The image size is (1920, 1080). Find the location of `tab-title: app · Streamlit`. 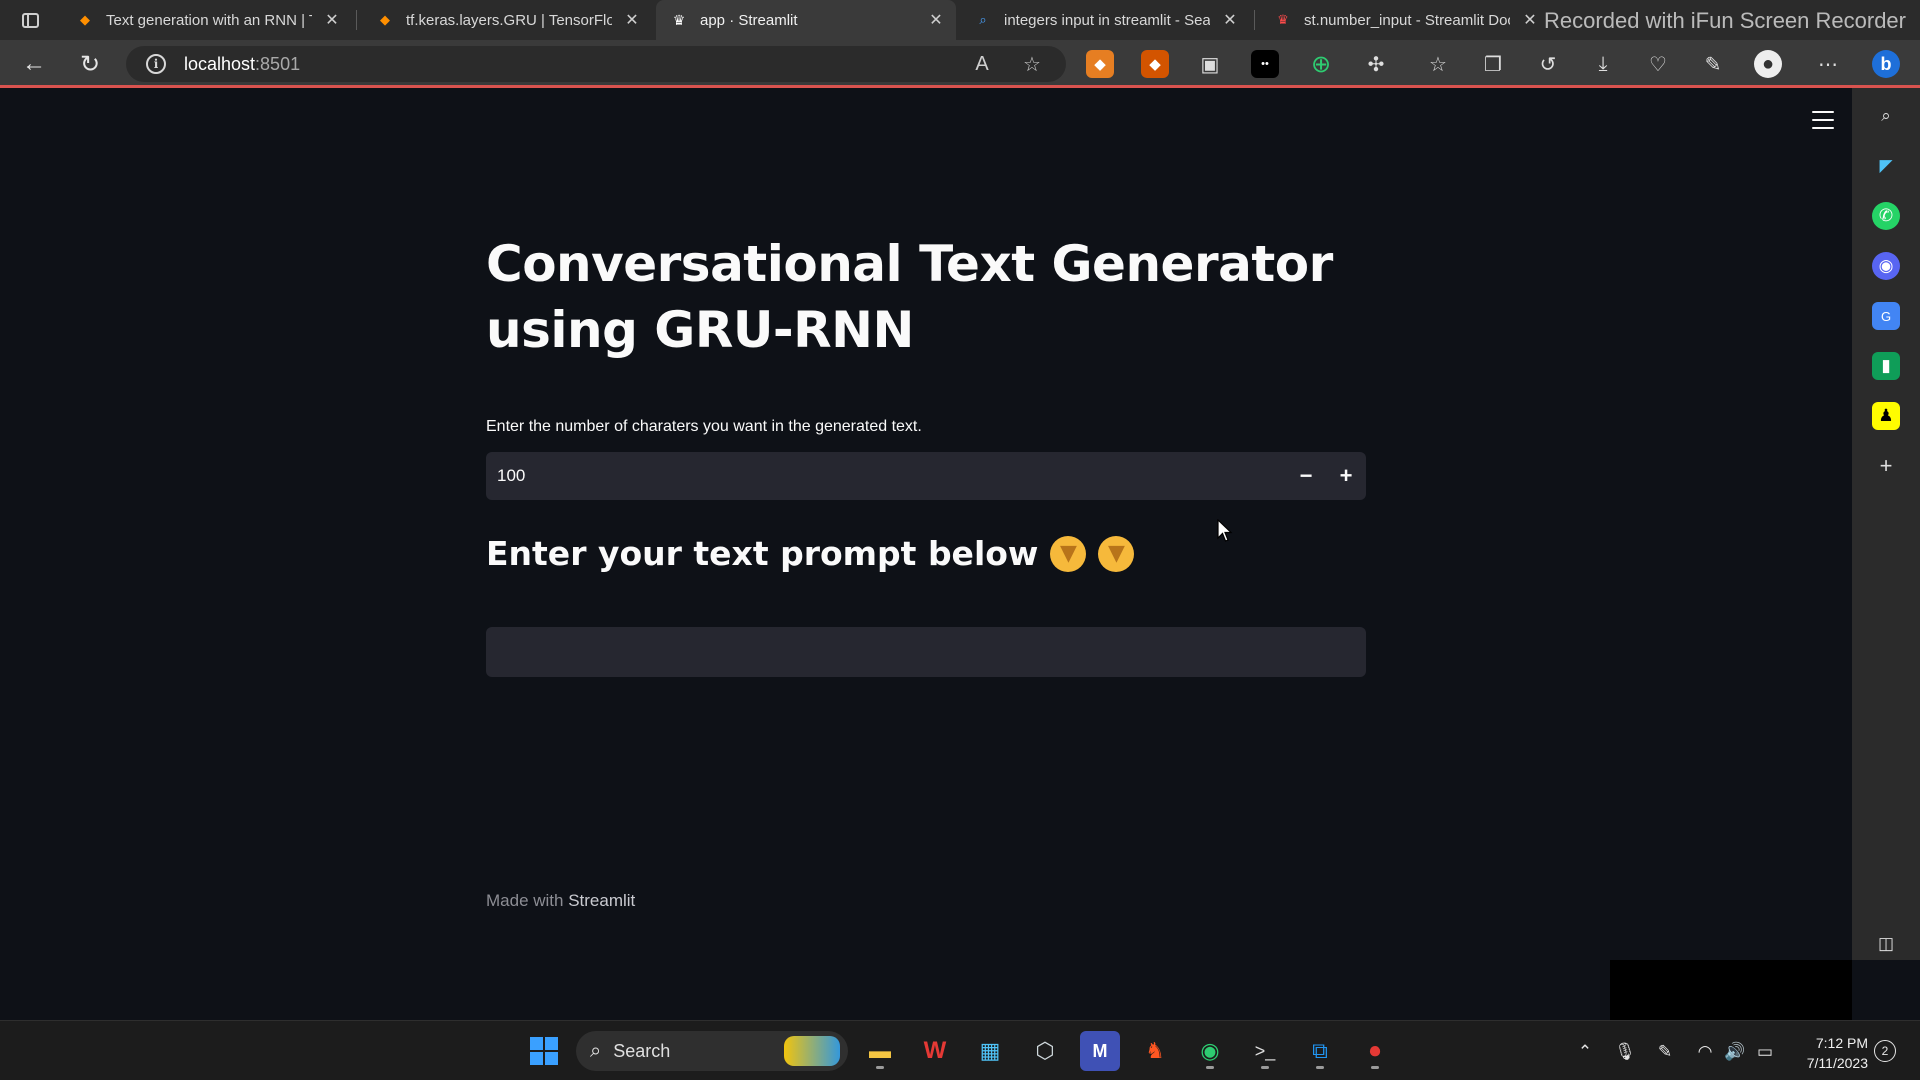

tab-title: app · Streamlit is located at coordinates (749, 20).